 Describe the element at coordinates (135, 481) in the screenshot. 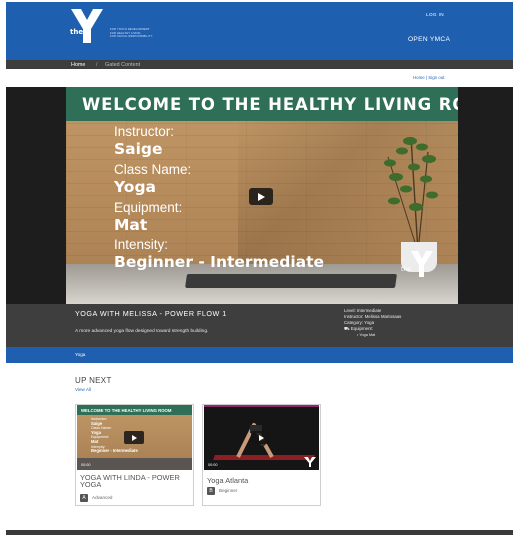

I see `card-title: YOGA WITH LINDA - POWER YOGA` at that location.